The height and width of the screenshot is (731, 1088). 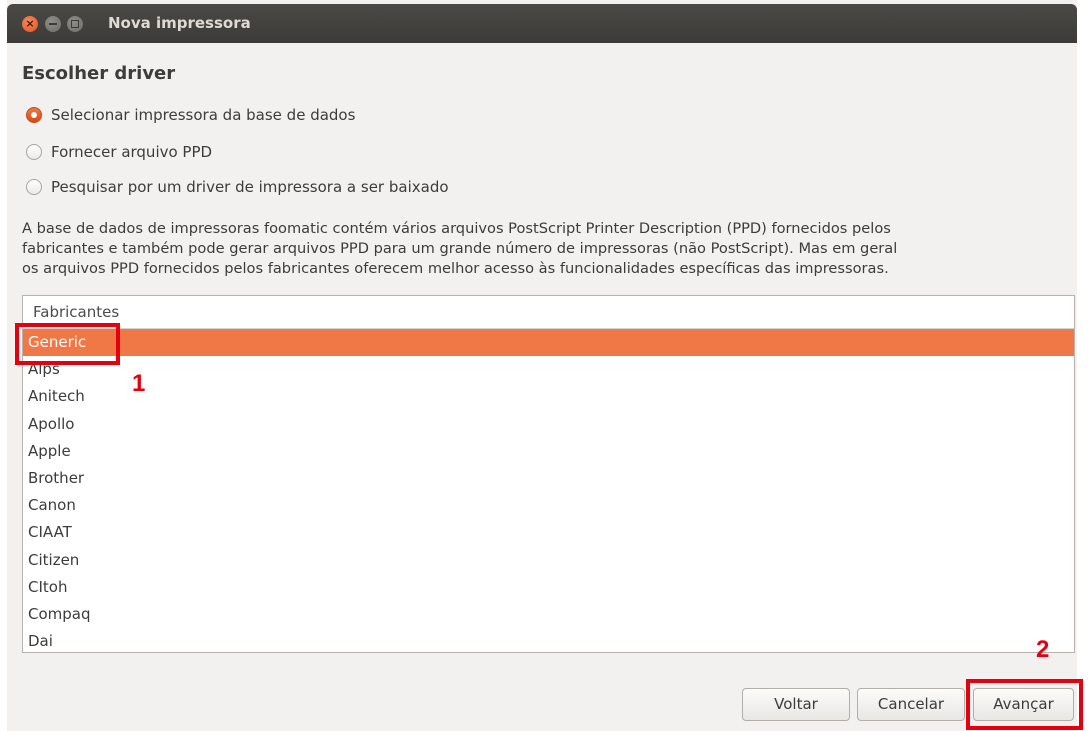 I want to click on option-provide-ppd-file: Fornecer arquivo PPD, so click(x=119, y=152).